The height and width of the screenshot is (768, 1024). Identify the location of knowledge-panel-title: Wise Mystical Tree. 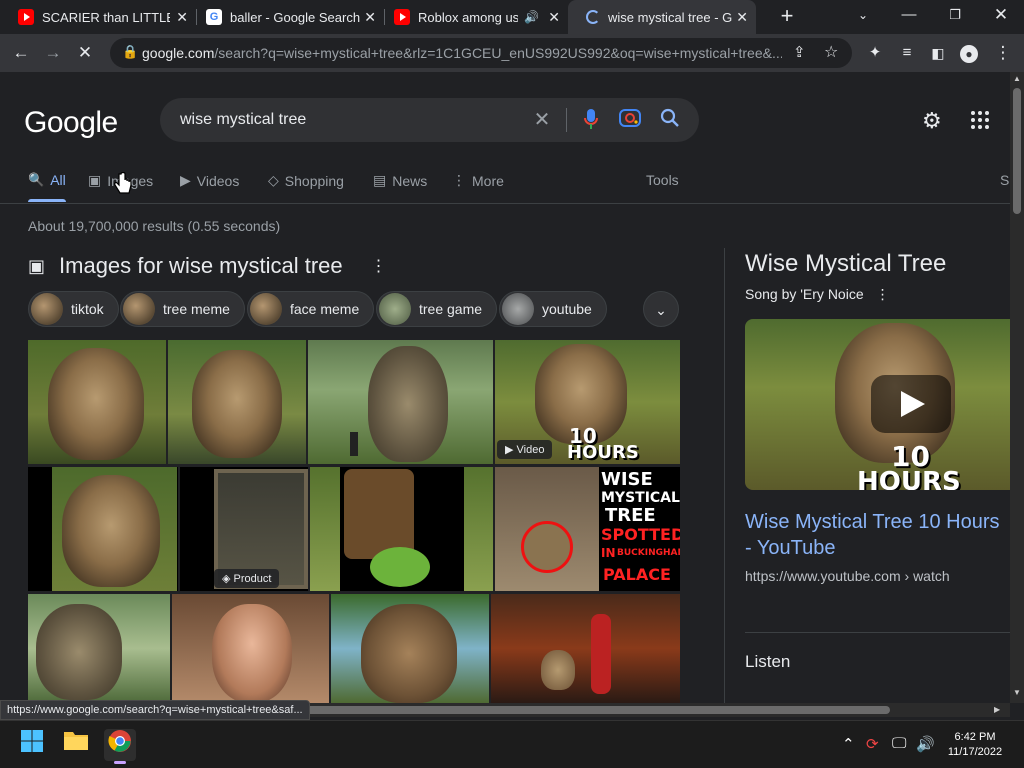
(846, 263).